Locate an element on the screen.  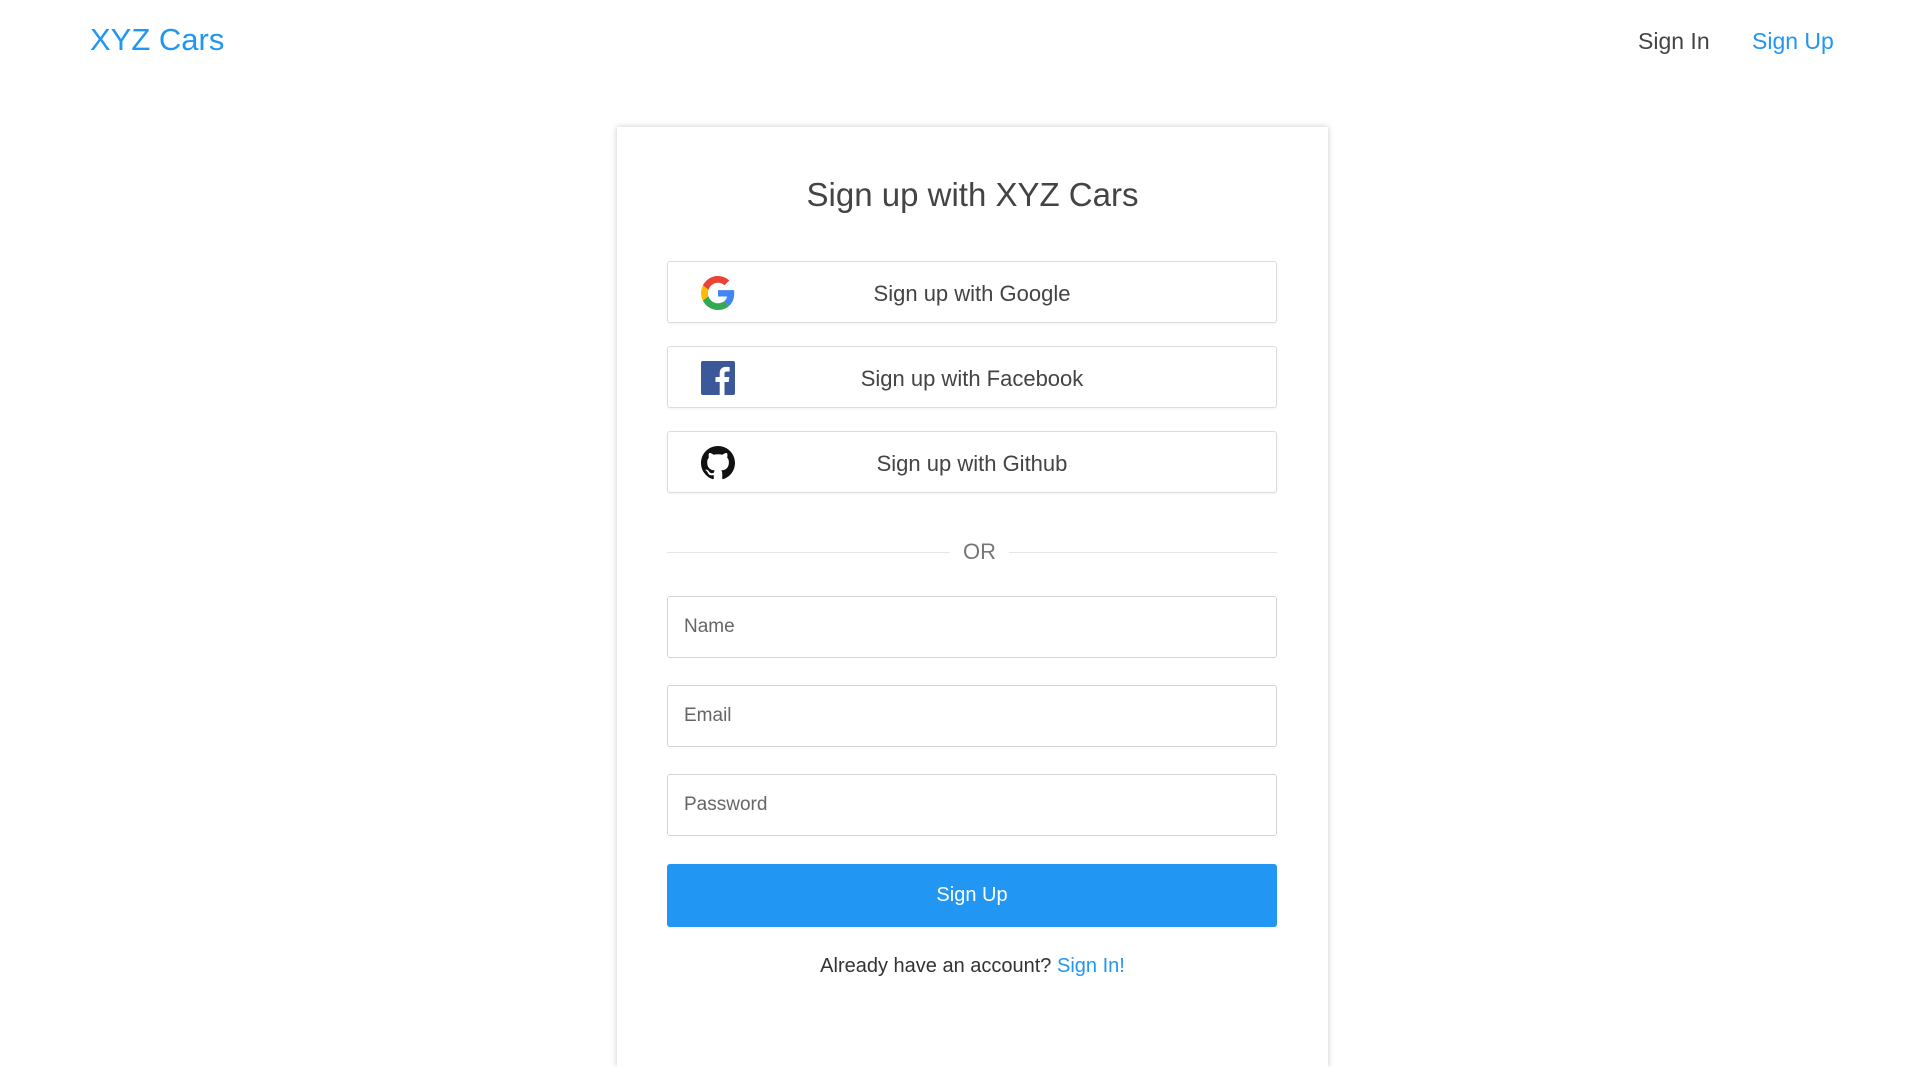
signin-prompt: Already have an account? Sign In! is located at coordinates (972, 966).